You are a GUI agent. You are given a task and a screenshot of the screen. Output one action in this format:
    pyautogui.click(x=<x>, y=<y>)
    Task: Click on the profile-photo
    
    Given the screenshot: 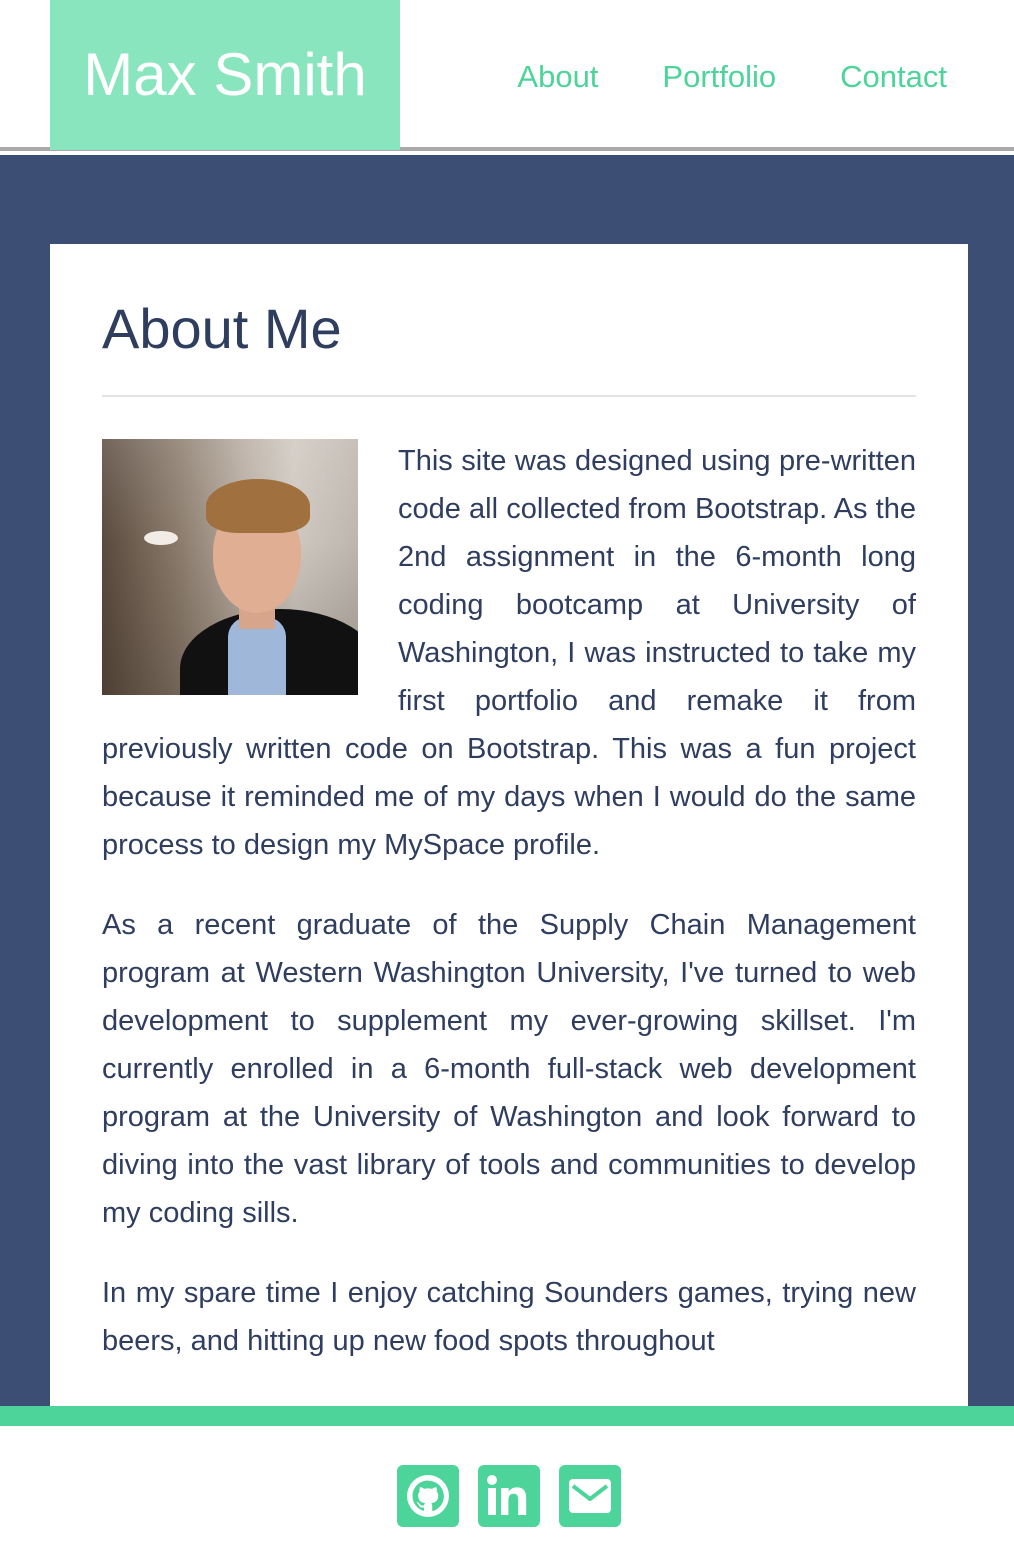 What is the action you would take?
    pyautogui.click(x=230, y=567)
    